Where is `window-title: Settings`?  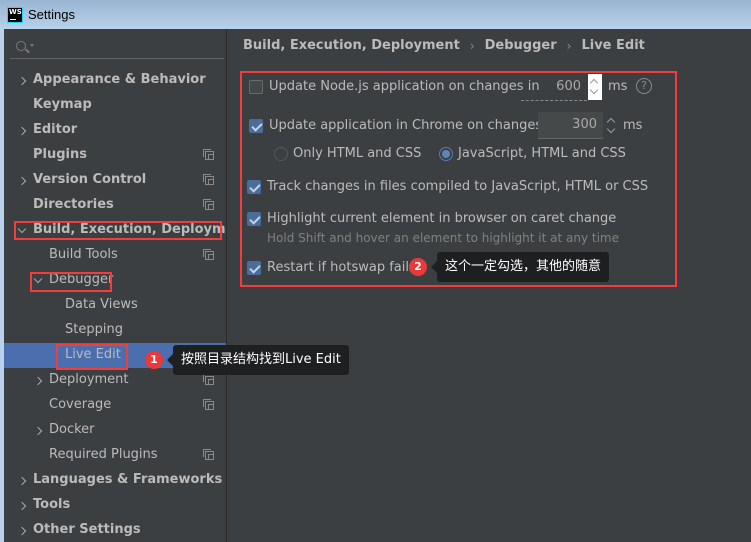
window-title: Settings is located at coordinates (51, 14).